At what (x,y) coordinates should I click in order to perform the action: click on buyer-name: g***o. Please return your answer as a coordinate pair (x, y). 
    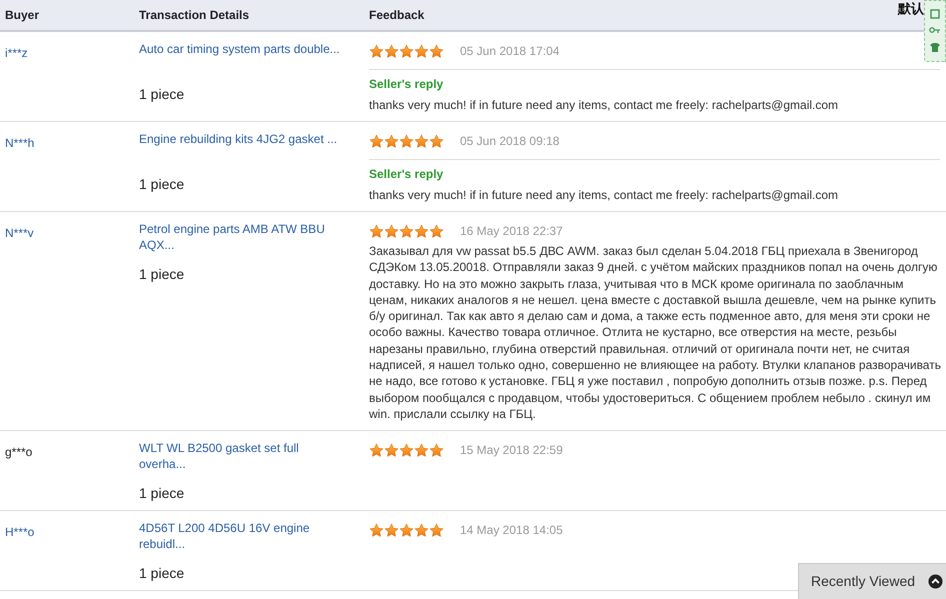
    Looking at the image, I should click on (18, 452).